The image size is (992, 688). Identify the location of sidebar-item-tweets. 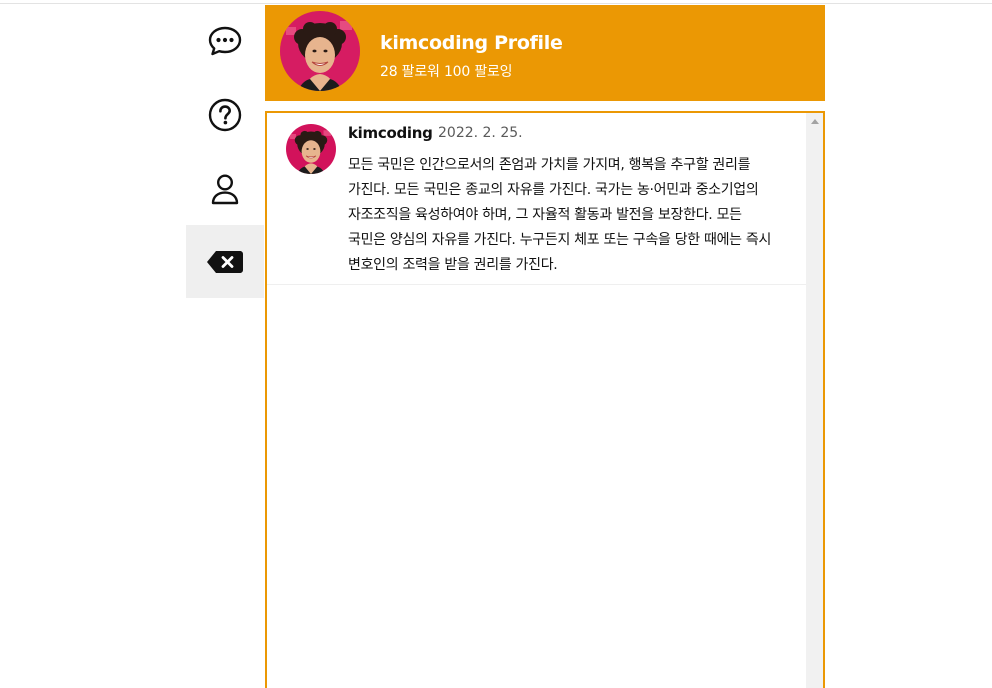
(225, 40).